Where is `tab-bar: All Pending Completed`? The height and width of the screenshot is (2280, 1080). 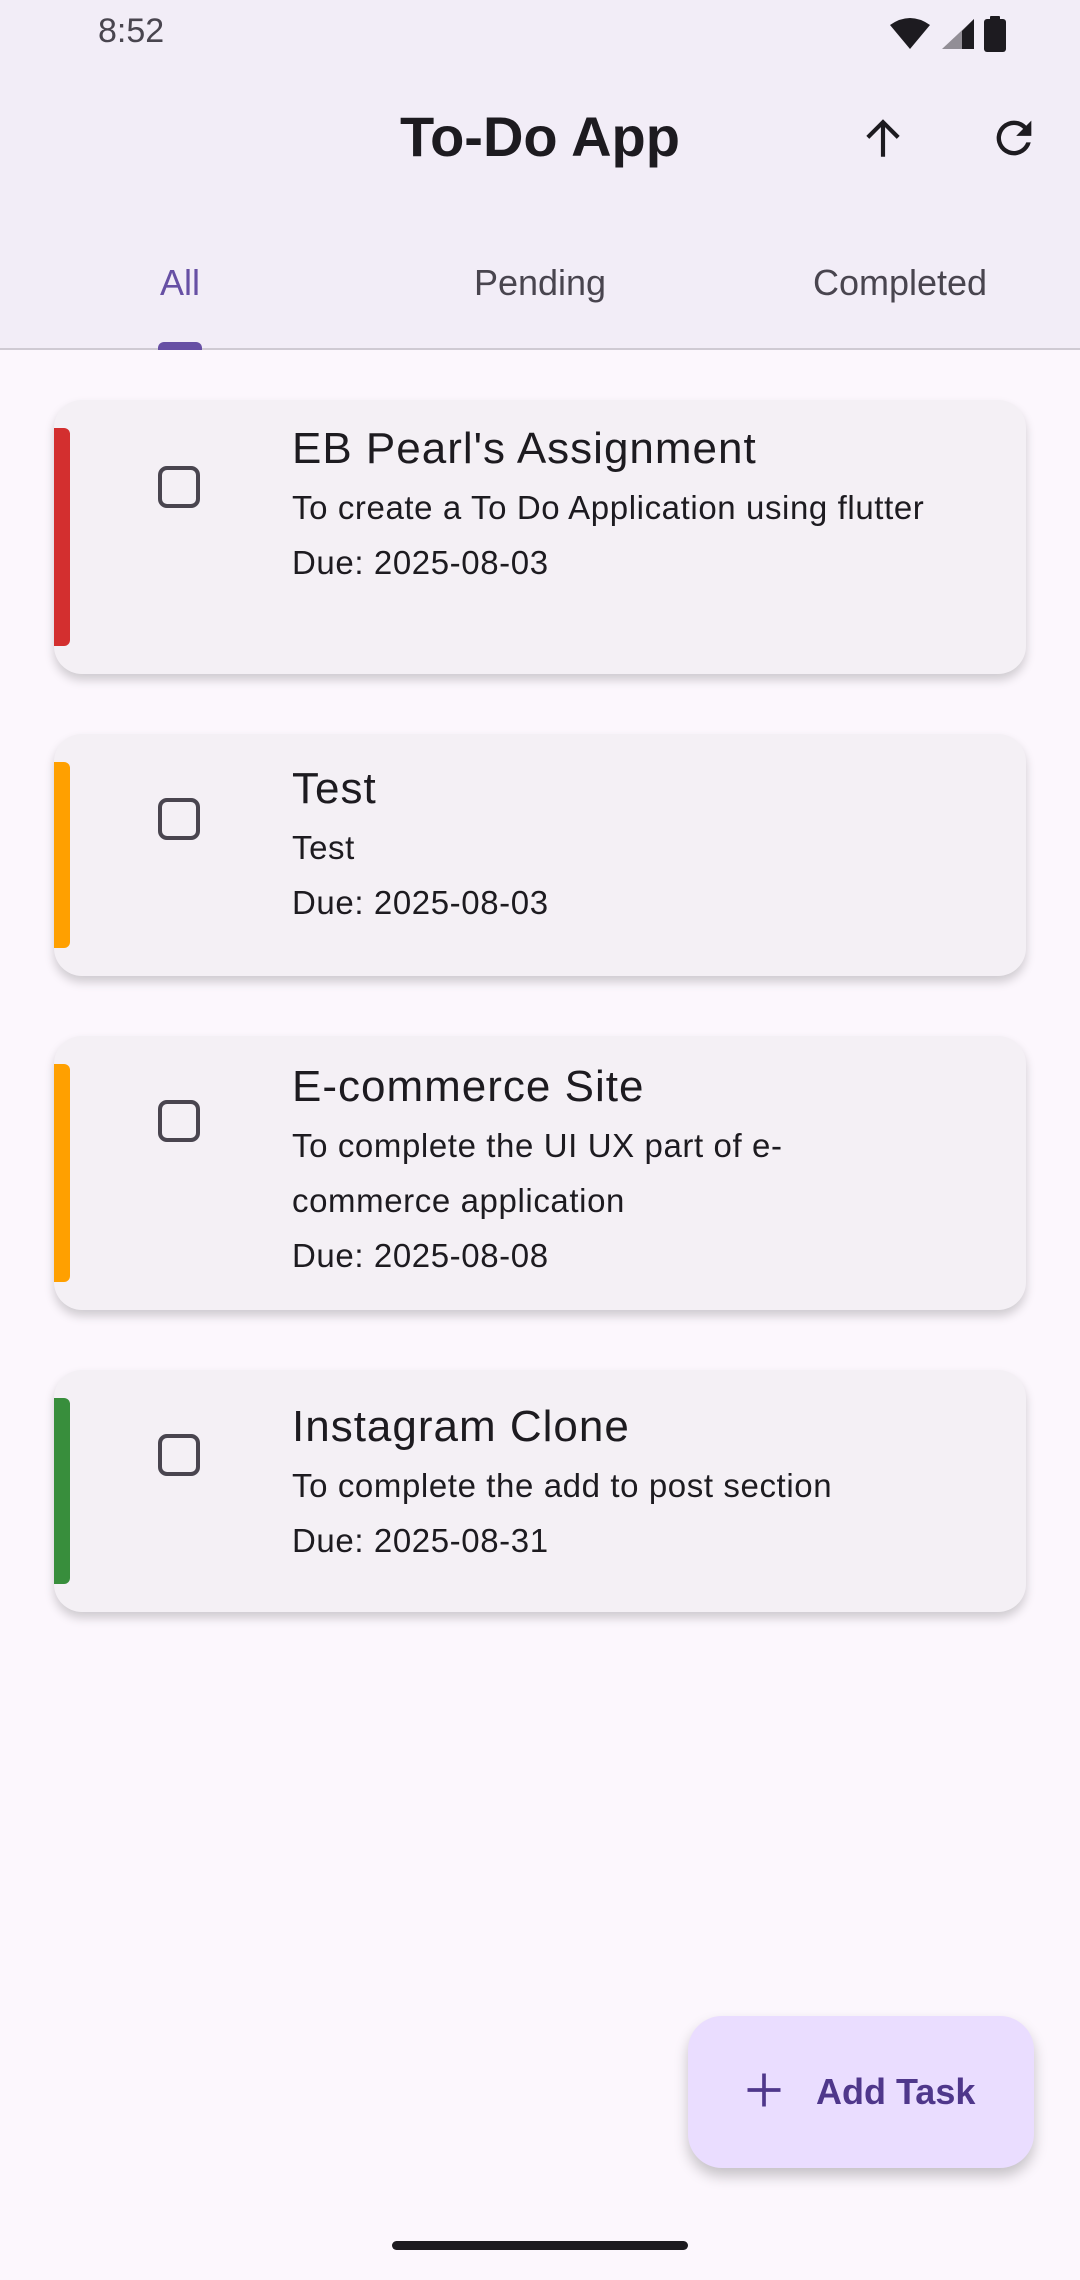 tab-bar: All Pending Completed is located at coordinates (540, 300).